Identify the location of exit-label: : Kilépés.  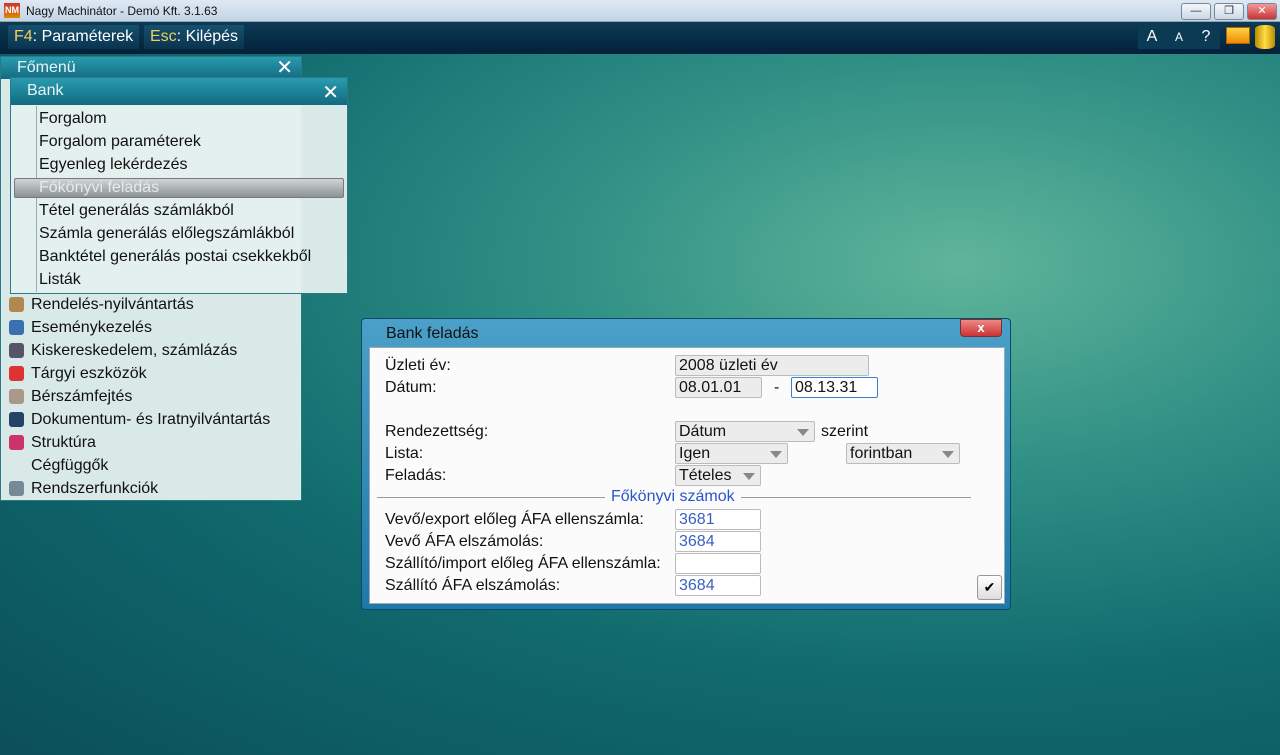
(207, 36).